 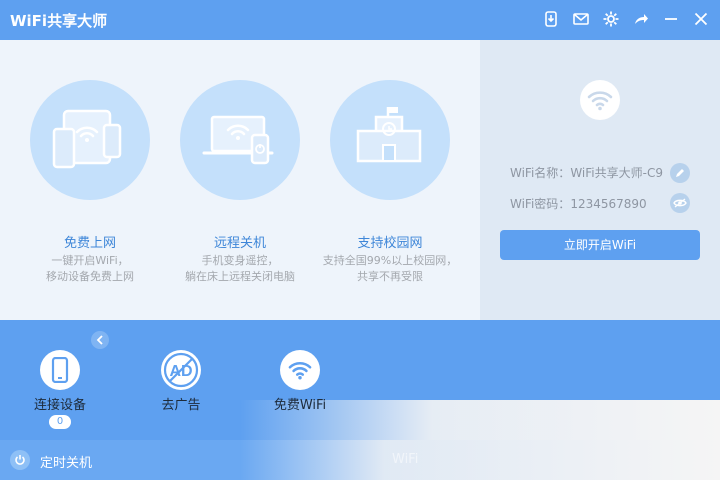 I want to click on share-icon, so click(x=641, y=19).